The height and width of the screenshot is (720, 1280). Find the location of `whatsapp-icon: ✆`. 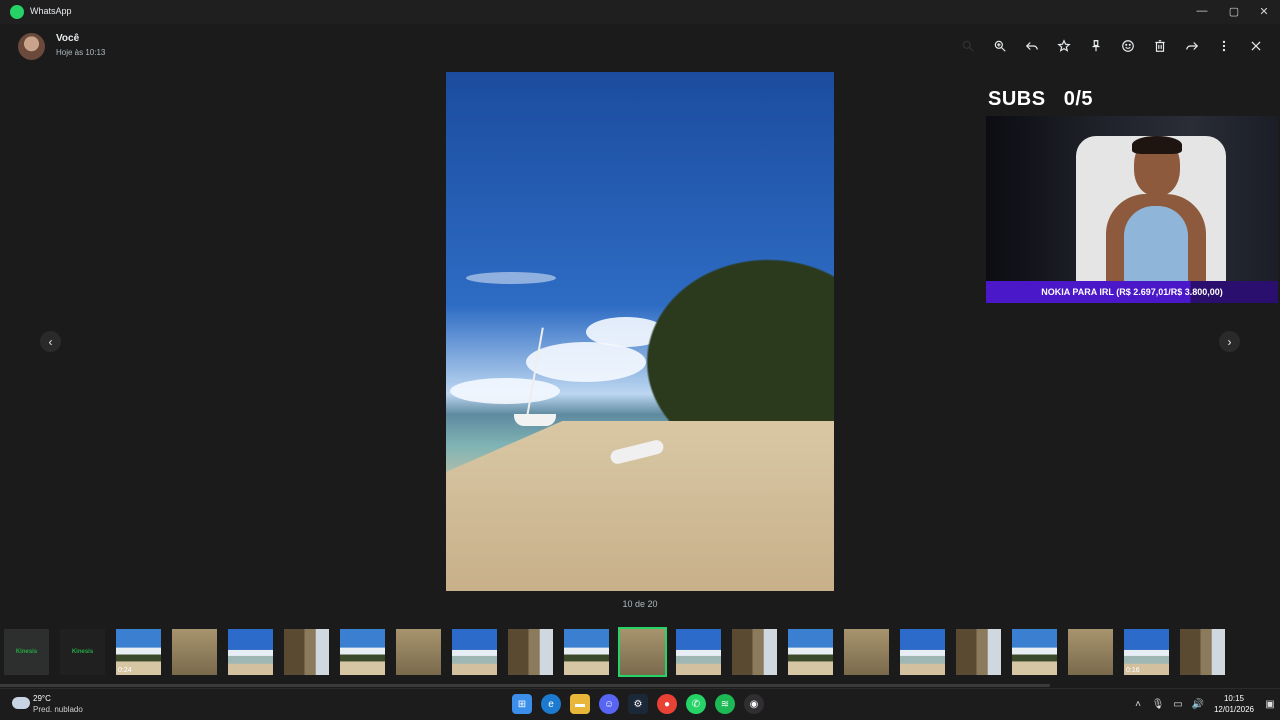

whatsapp-icon: ✆ is located at coordinates (696, 704).